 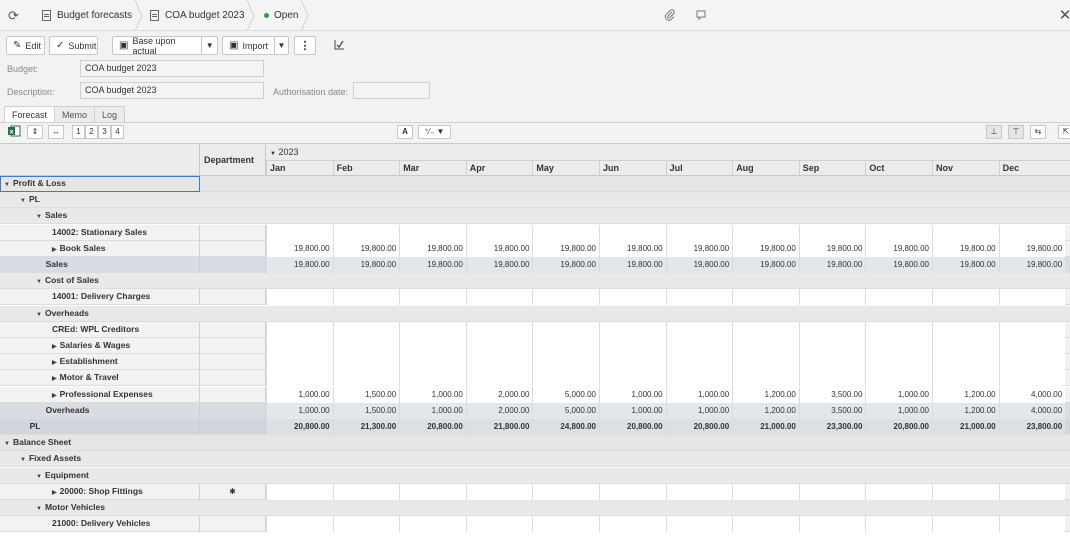 I want to click on value-cell: 3,500.00, so click(x=832, y=410).